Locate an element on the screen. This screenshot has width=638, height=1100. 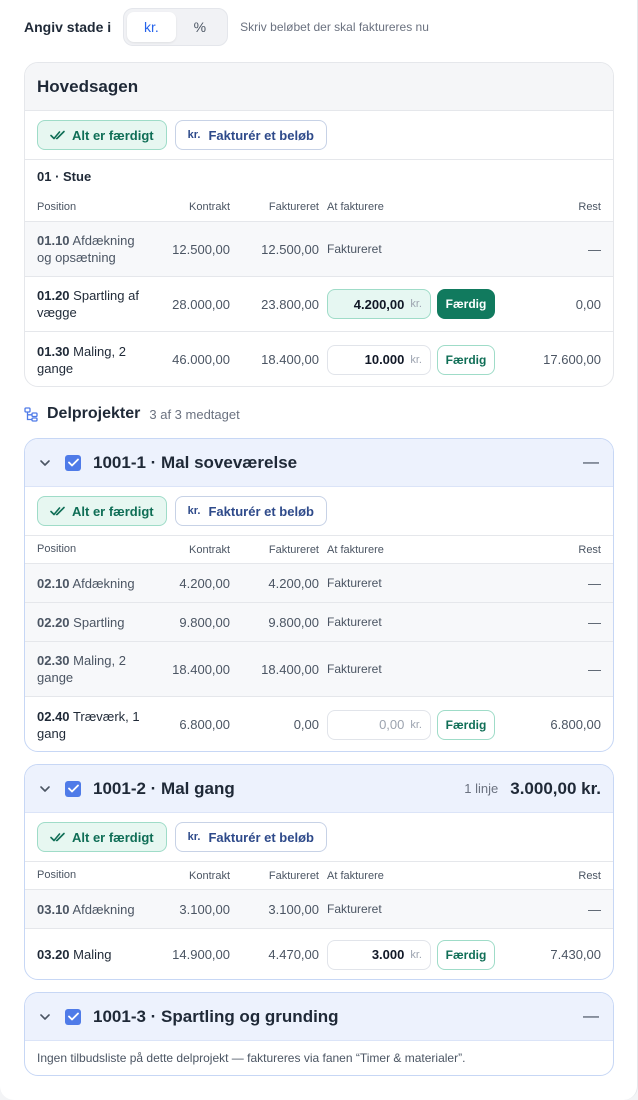
faktureret-value: 4.470,00 is located at coordinates (293, 954).